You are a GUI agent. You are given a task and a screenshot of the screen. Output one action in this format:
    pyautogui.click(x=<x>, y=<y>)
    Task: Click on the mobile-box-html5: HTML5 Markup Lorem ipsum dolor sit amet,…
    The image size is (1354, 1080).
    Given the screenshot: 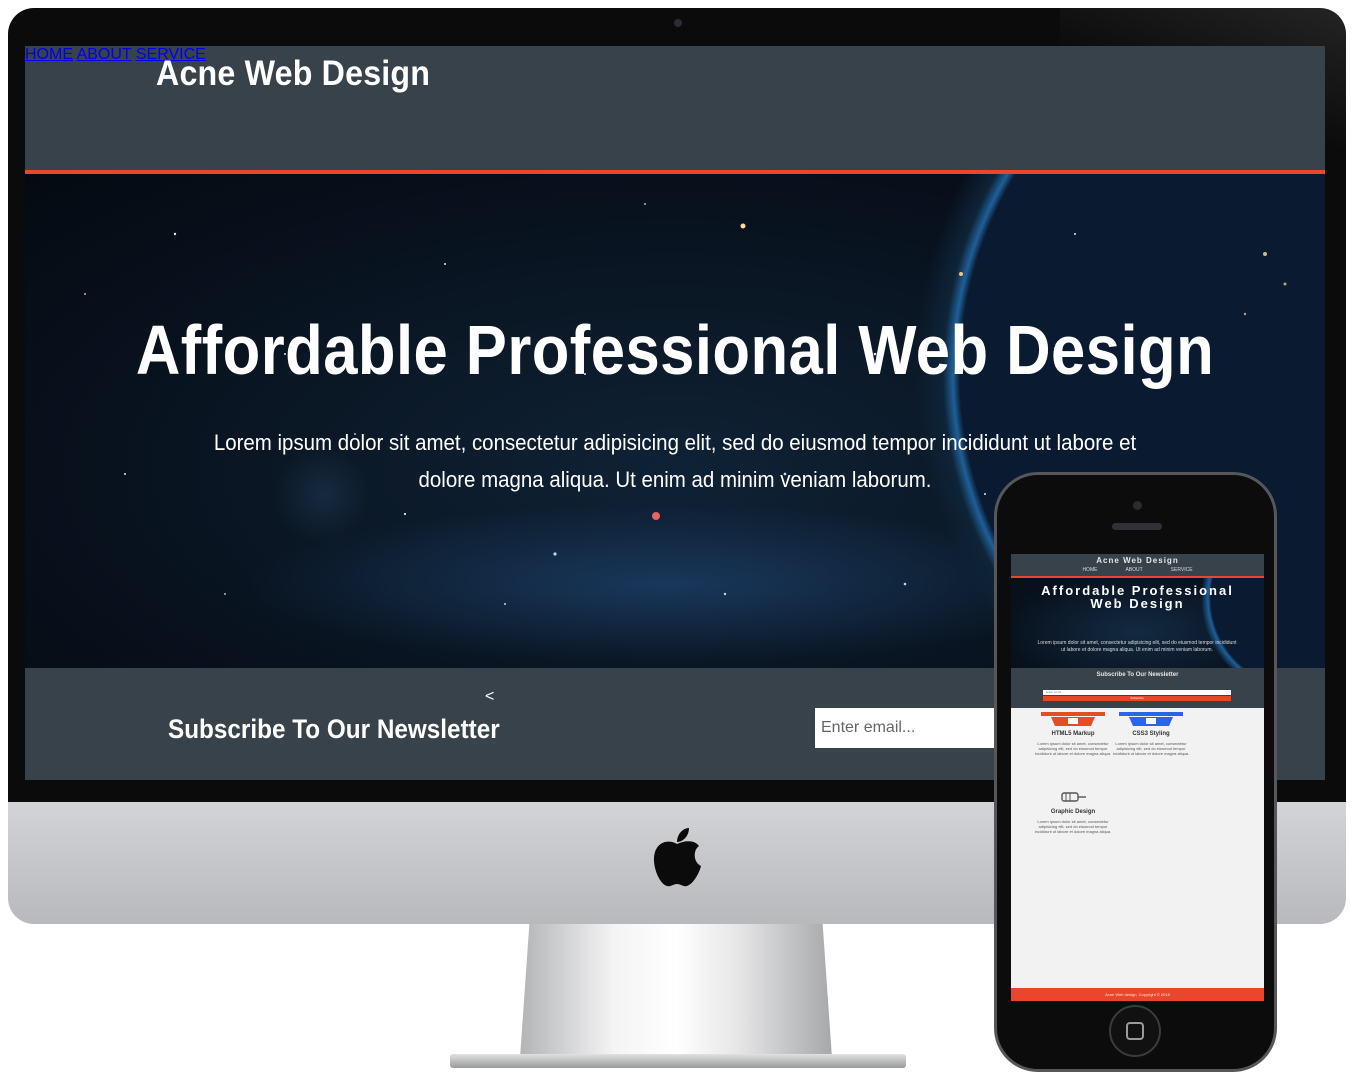 What is the action you would take?
    pyautogui.click(x=1073, y=734)
    